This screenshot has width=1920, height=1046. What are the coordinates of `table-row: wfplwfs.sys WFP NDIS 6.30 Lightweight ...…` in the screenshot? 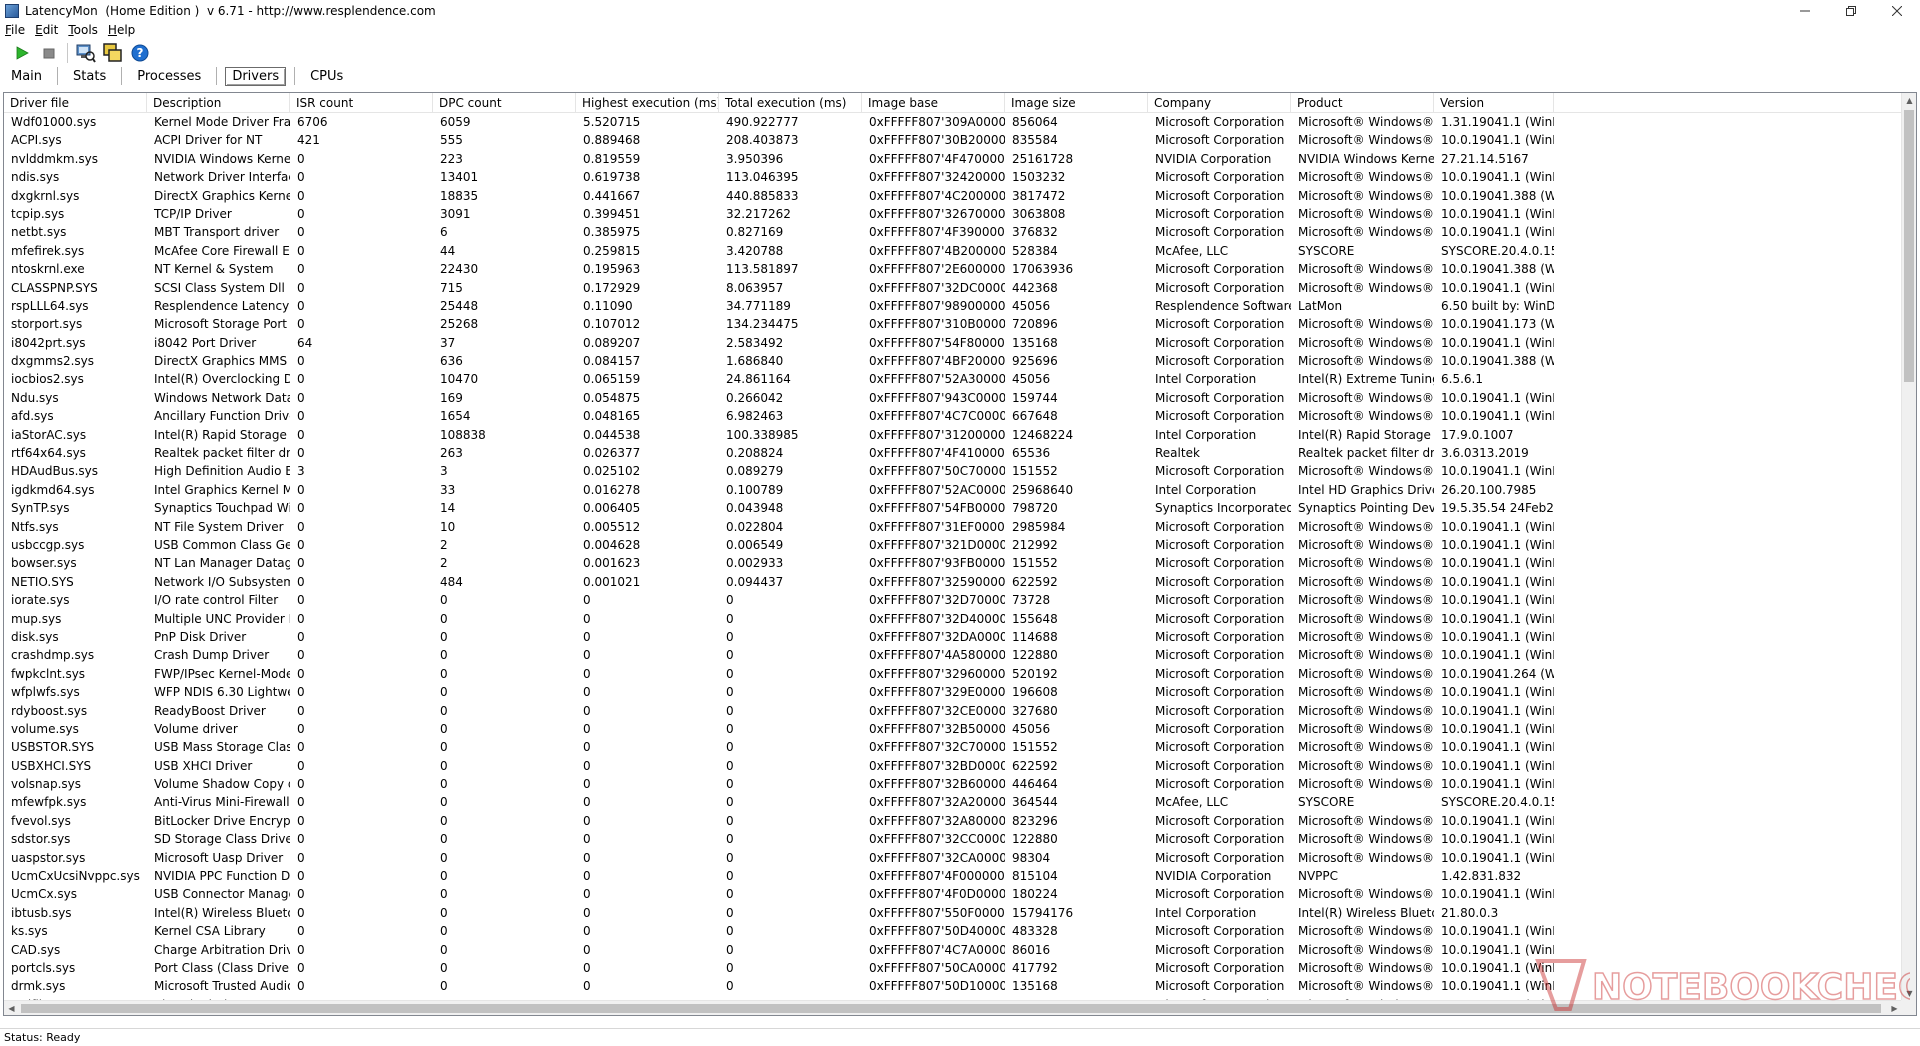 It's located at (954, 692).